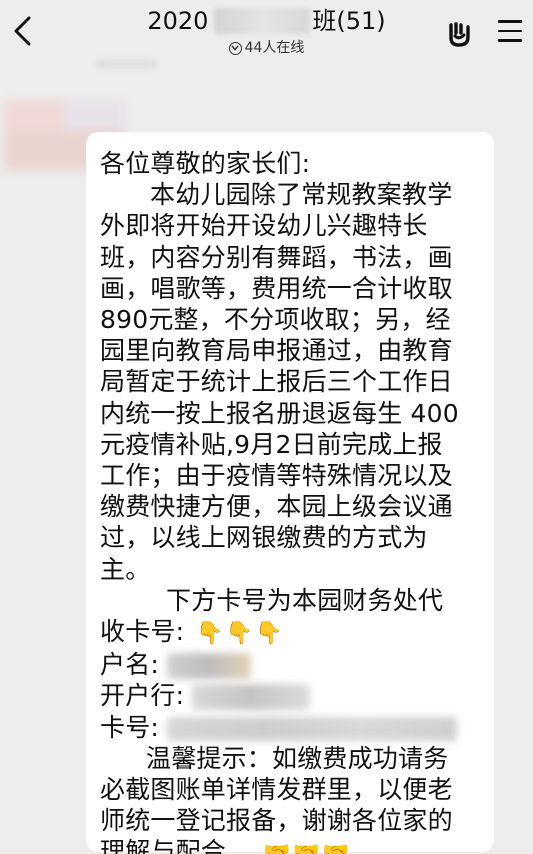 This screenshot has height=854, width=533. What do you see at coordinates (276, 821) in the screenshot?
I see `tip-line: 师统一登记报备，谢谢各位家的` at bounding box center [276, 821].